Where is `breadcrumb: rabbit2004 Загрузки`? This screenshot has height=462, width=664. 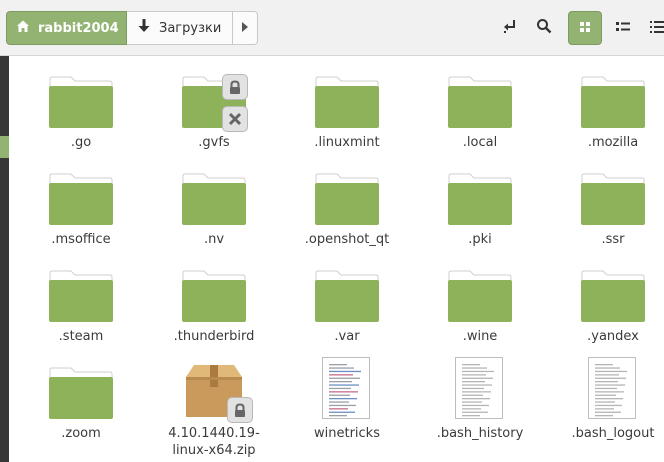
breadcrumb: rabbit2004 Загрузки is located at coordinates (132, 28).